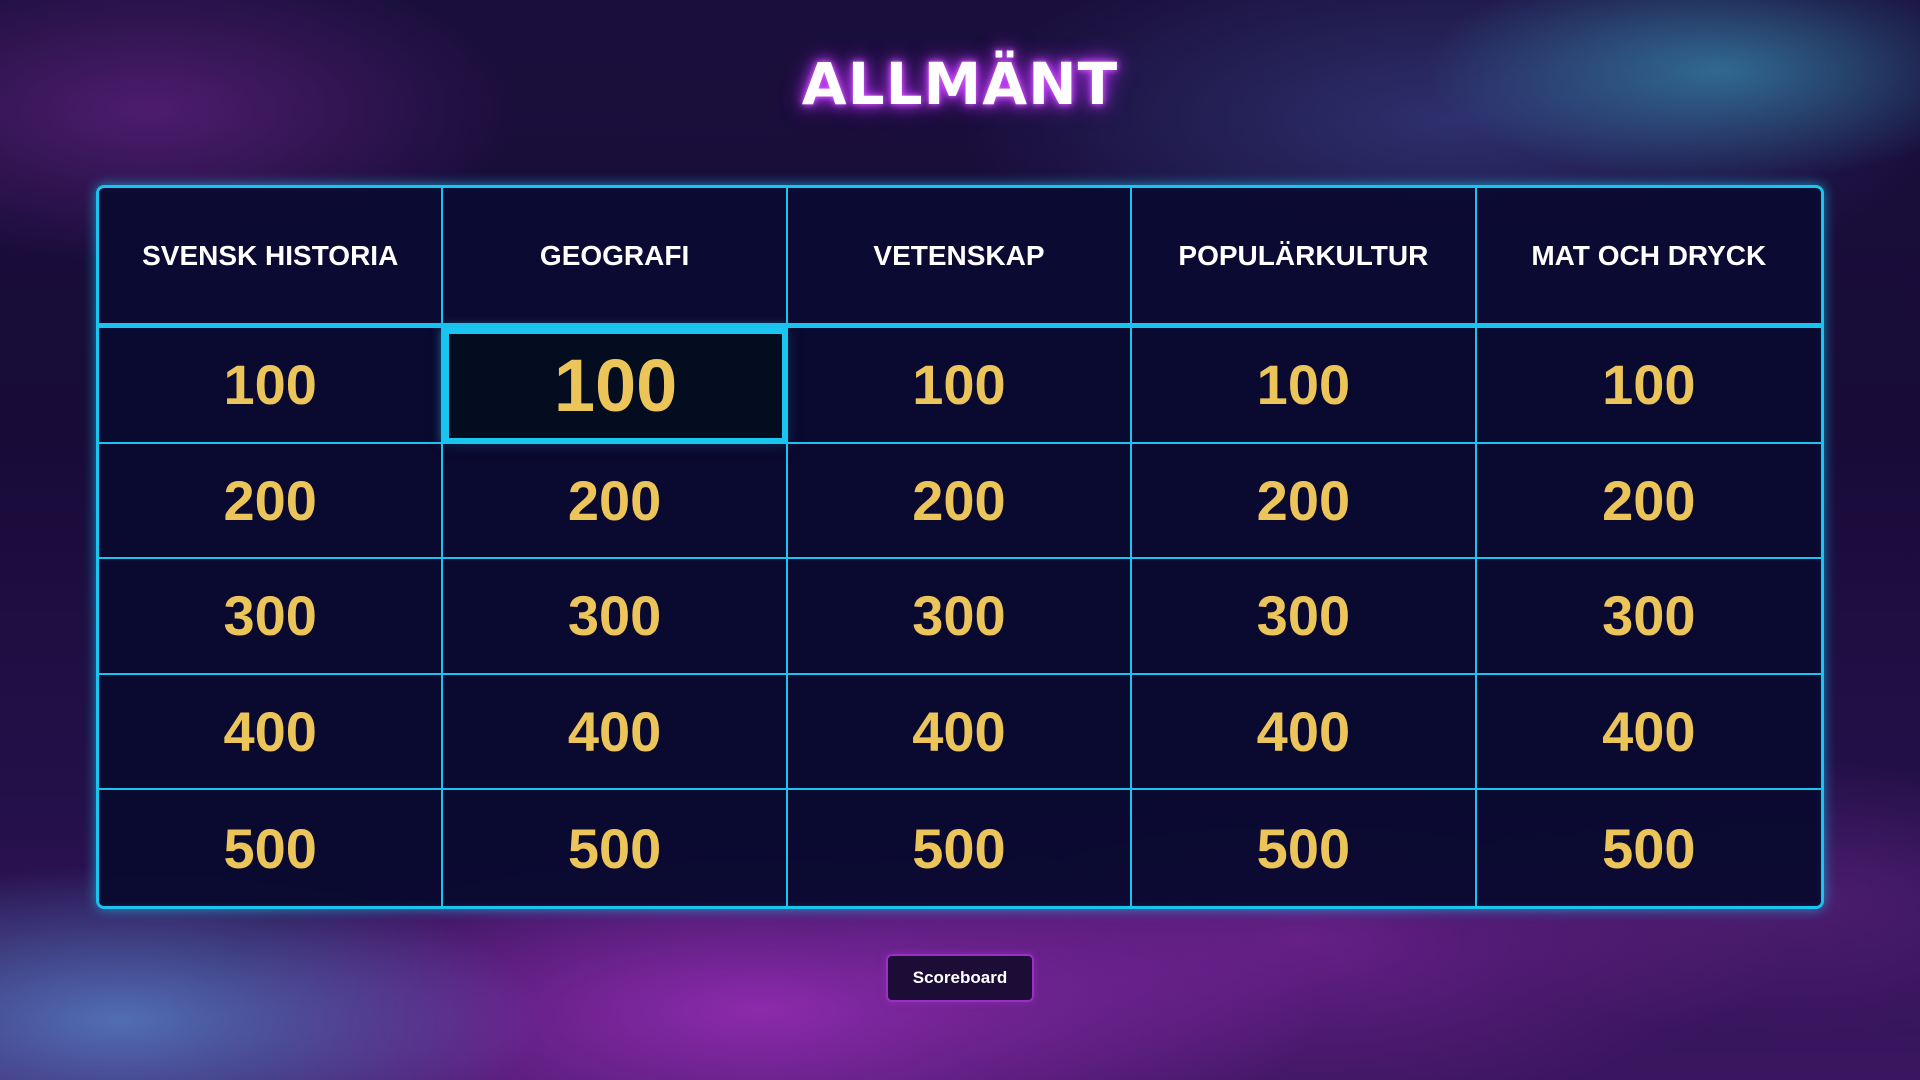 The height and width of the screenshot is (1080, 1920). I want to click on category-header: VETENSKAP, so click(960, 258).